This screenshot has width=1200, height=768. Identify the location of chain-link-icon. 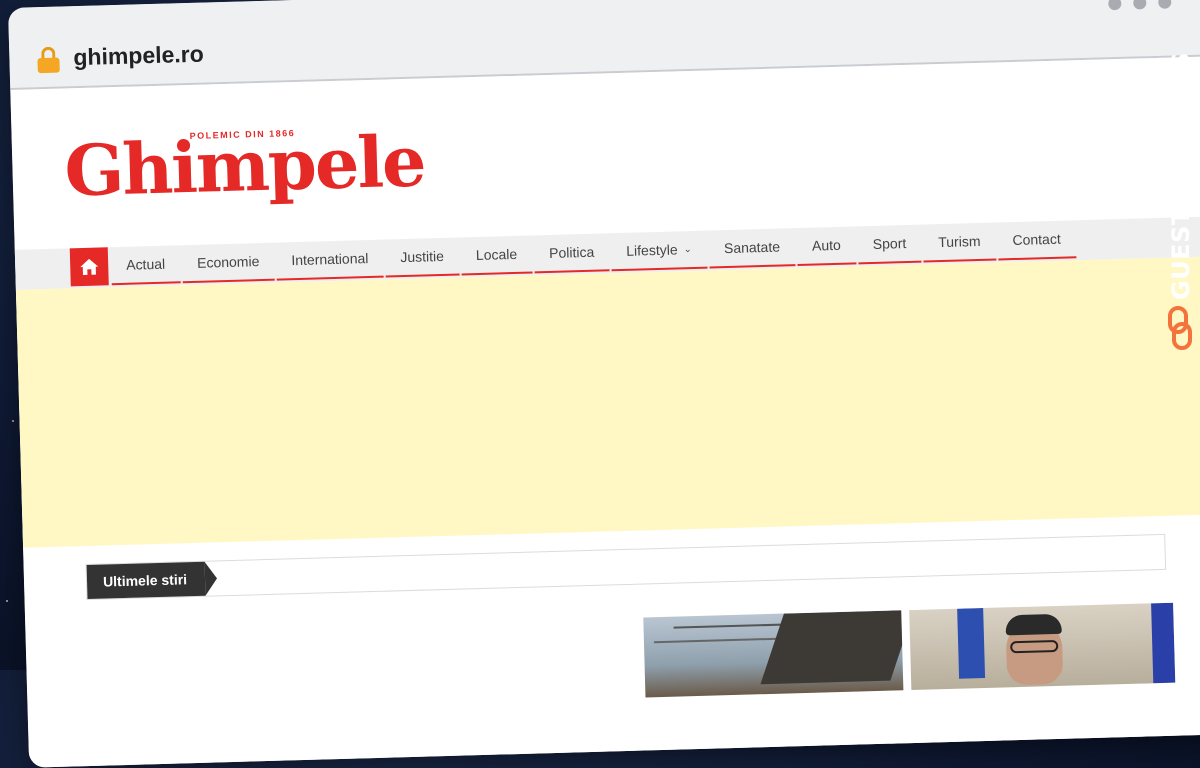
(1181, 329).